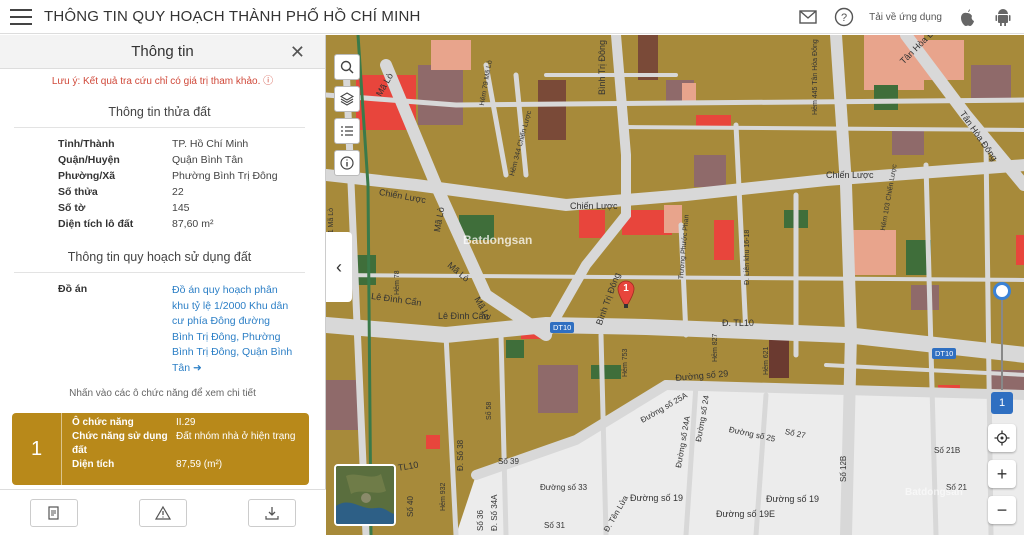  Describe the element at coordinates (562, 327) in the screenshot. I see `road-badge: DT10` at that location.